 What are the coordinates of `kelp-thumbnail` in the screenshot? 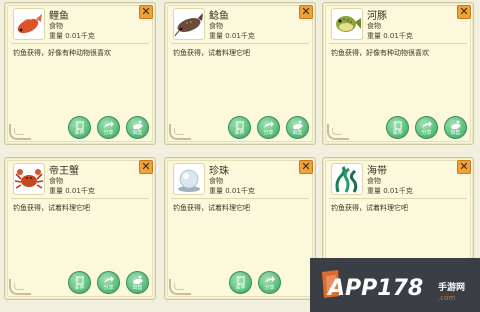 It's located at (347, 179).